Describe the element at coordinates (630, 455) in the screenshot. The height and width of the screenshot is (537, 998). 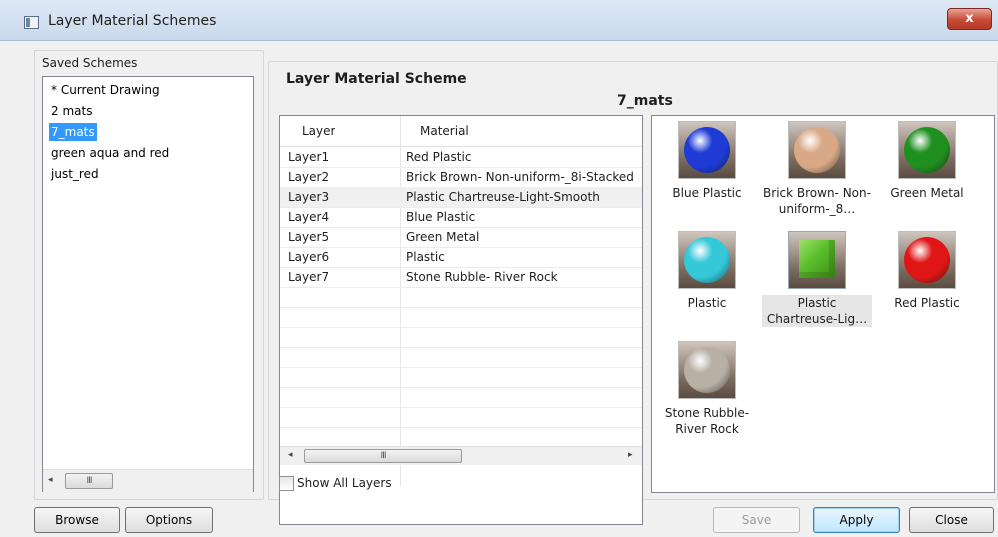
I see `scroll-right-arrow-icon: ▸` at that location.